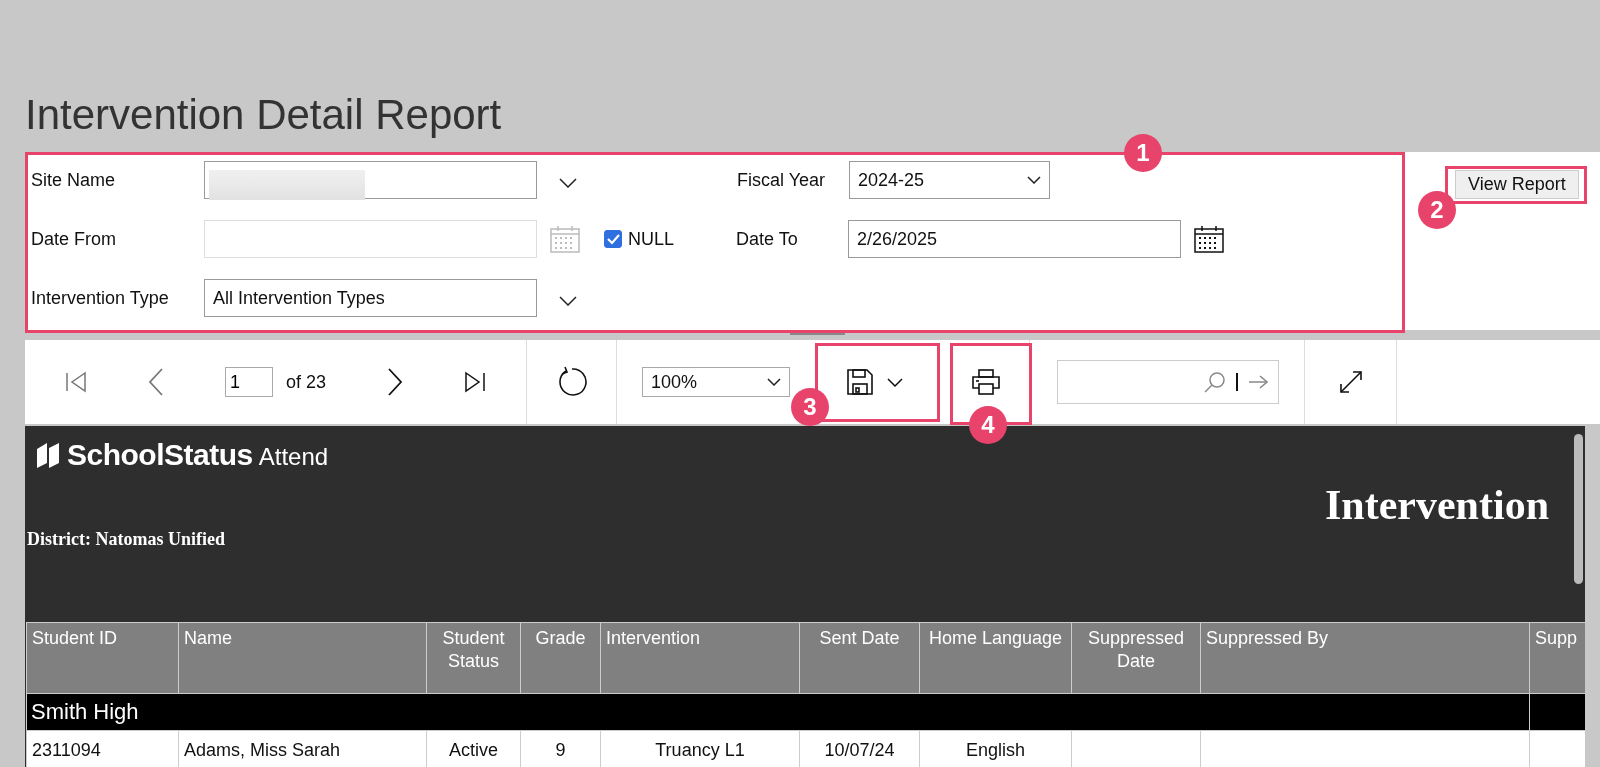  Describe the element at coordinates (1015, 239) in the screenshot. I see `date-to-field: 2/26/2025` at that location.